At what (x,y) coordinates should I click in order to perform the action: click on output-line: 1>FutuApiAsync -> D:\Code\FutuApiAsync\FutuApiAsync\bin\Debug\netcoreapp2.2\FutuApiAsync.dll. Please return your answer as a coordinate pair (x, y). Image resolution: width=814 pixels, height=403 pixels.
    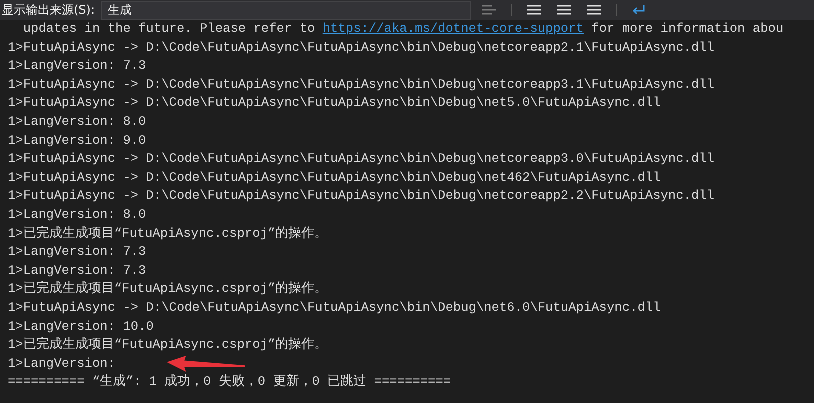
    Looking at the image, I should click on (361, 196).